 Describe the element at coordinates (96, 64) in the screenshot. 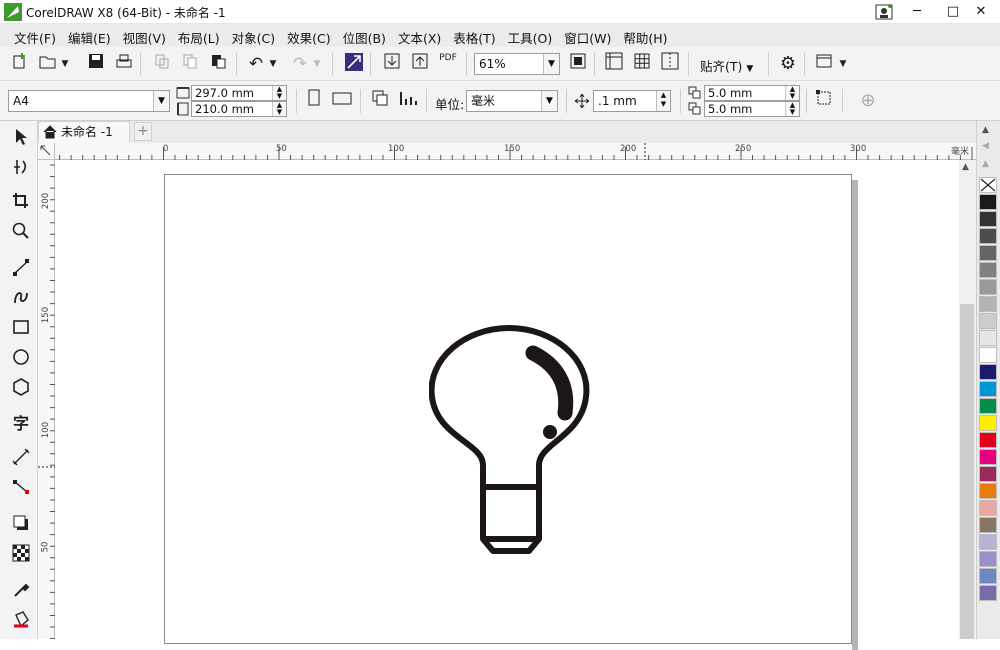

I see `save-icon` at that location.